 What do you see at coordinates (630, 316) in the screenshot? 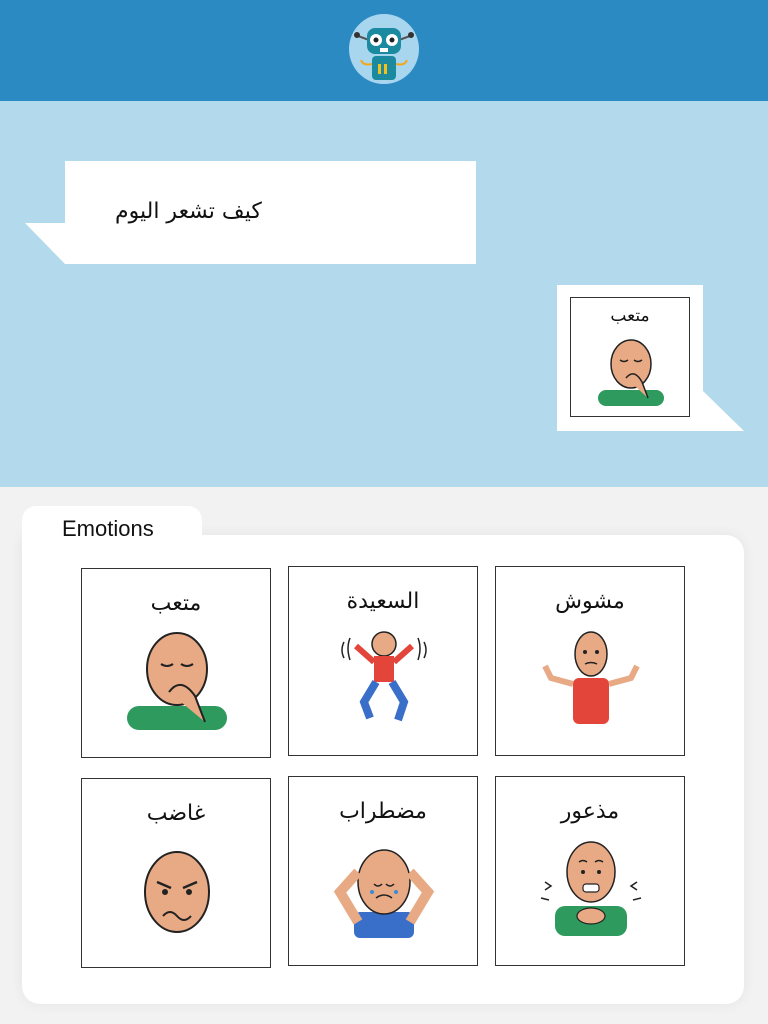
I see `answer-card-label: متعب` at bounding box center [630, 316].